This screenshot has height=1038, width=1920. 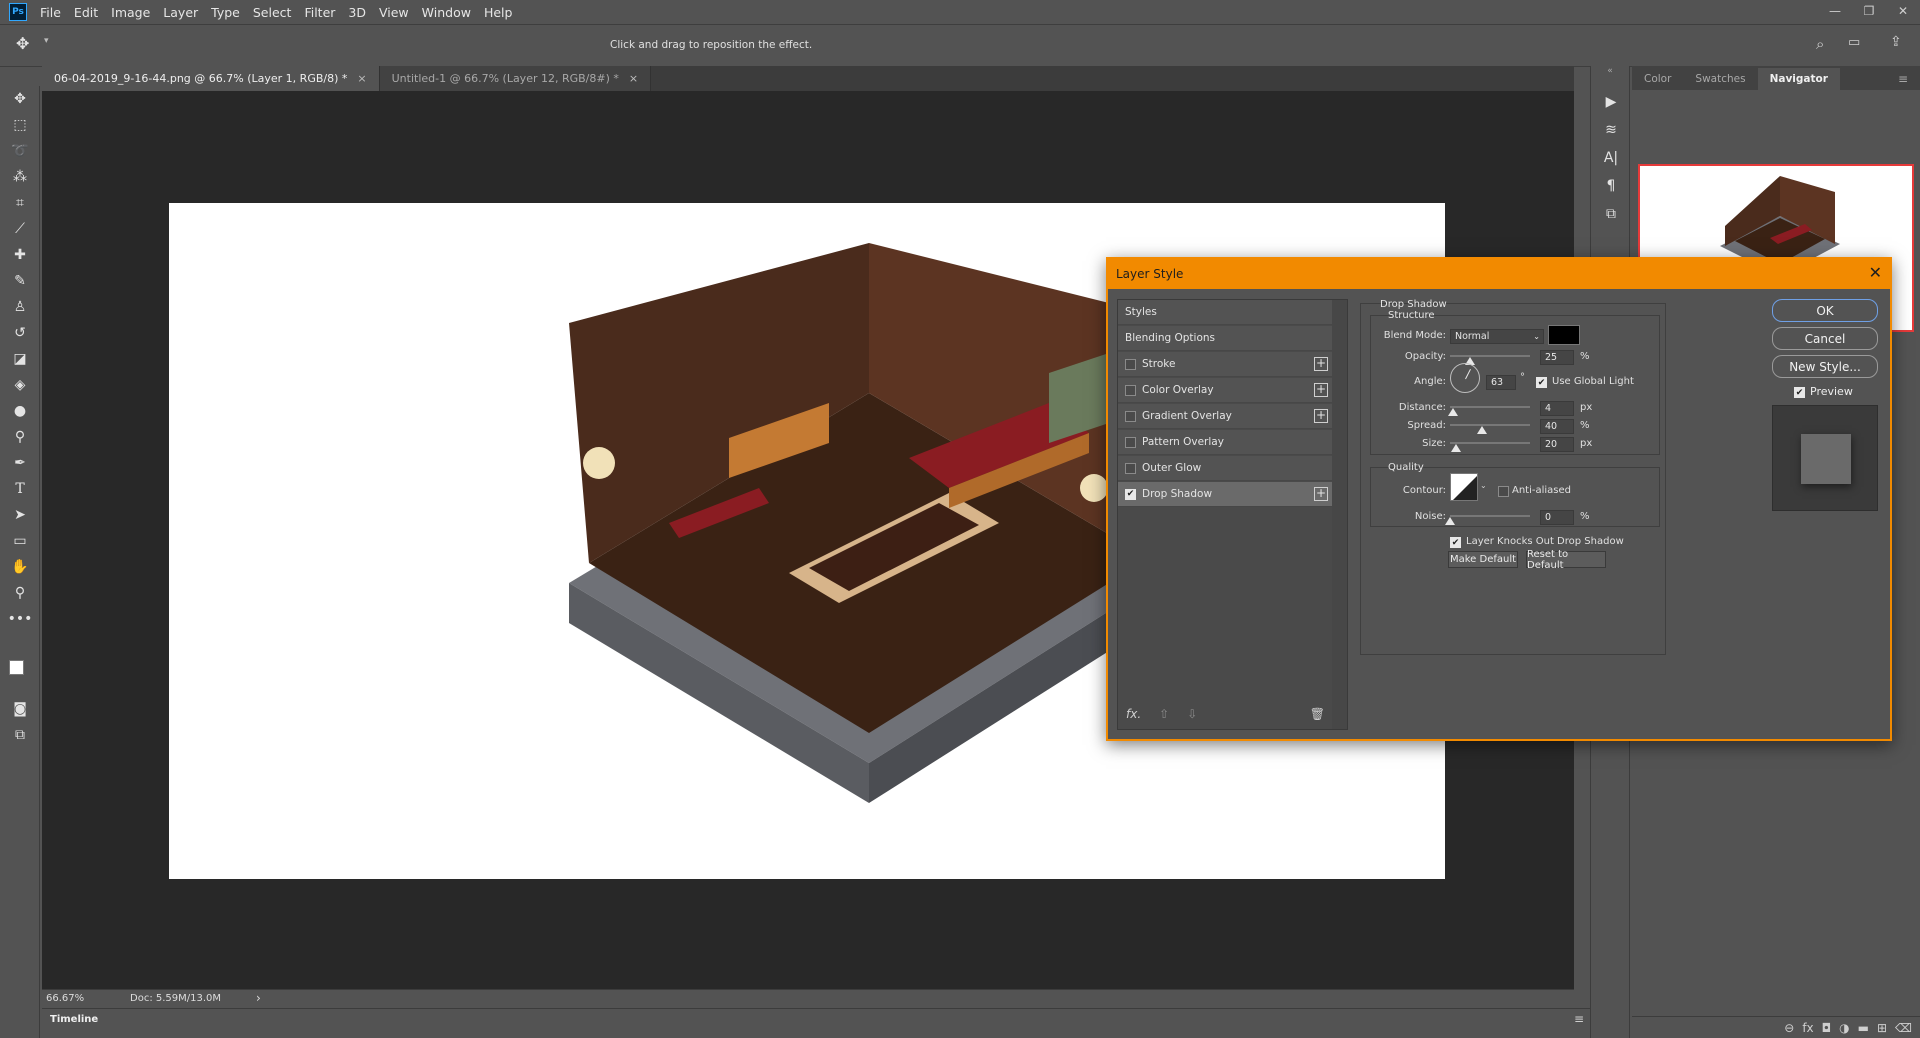 What do you see at coordinates (1541, 382) in the screenshot?
I see `global-light-checkbox: ✔` at bounding box center [1541, 382].